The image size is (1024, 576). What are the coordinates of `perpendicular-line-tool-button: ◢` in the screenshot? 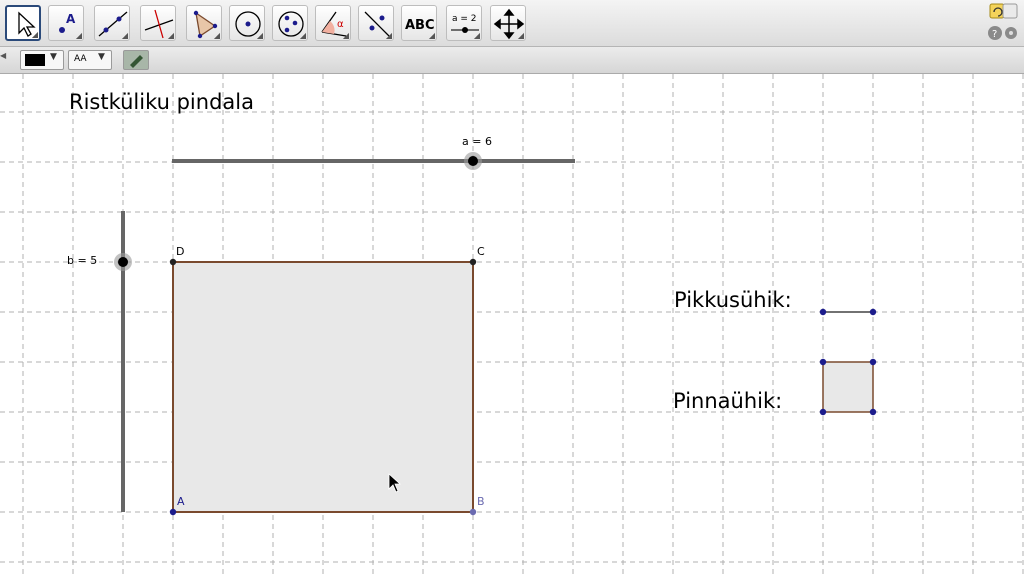 It's located at (158, 23).